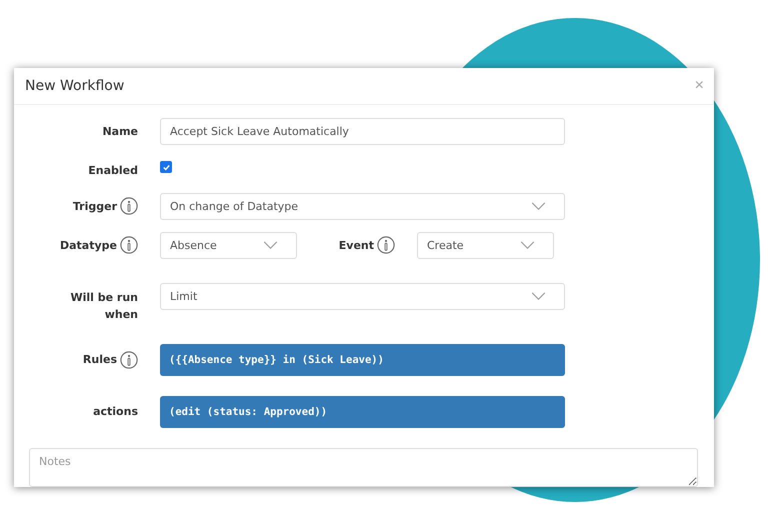 The image size is (768, 515). What do you see at coordinates (362, 412) in the screenshot?
I see `rule-expression: (edit (status: Approved))` at bounding box center [362, 412].